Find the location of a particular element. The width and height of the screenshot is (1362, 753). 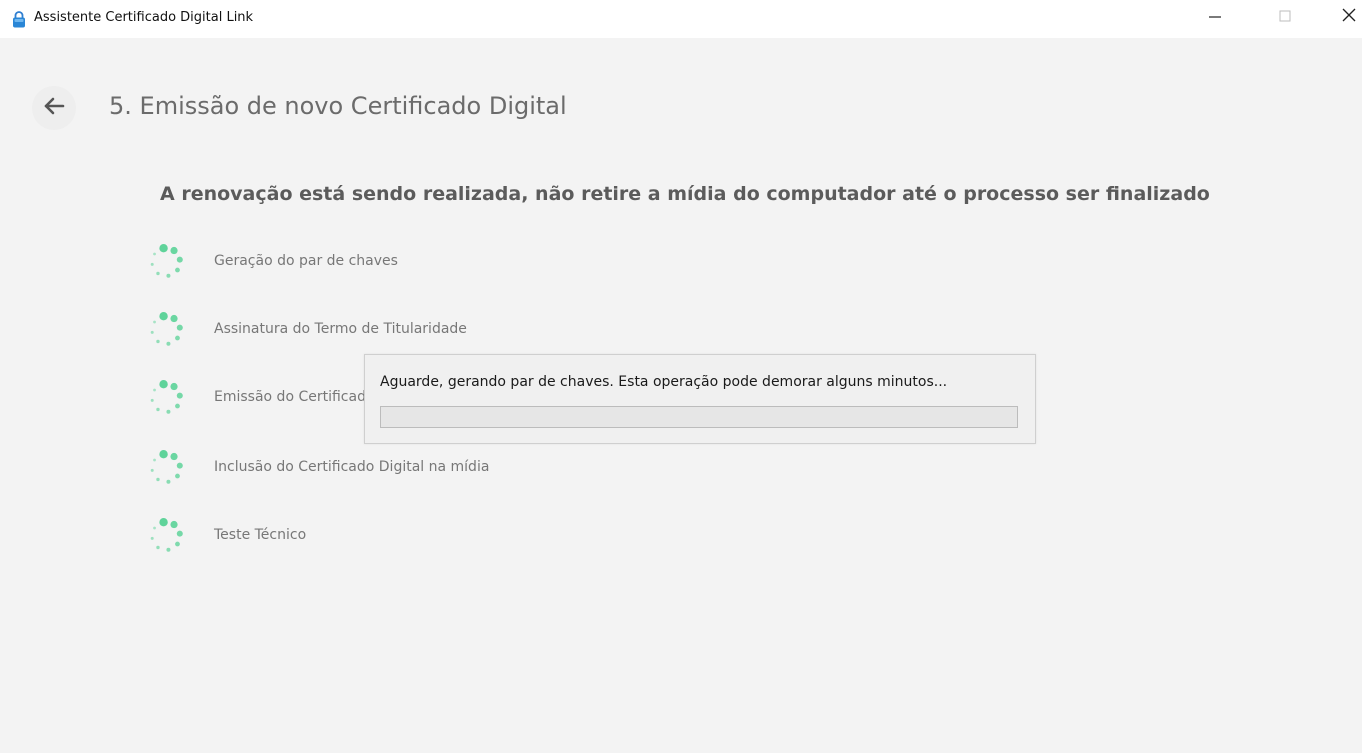

close-icon is located at coordinates (1349, 17).